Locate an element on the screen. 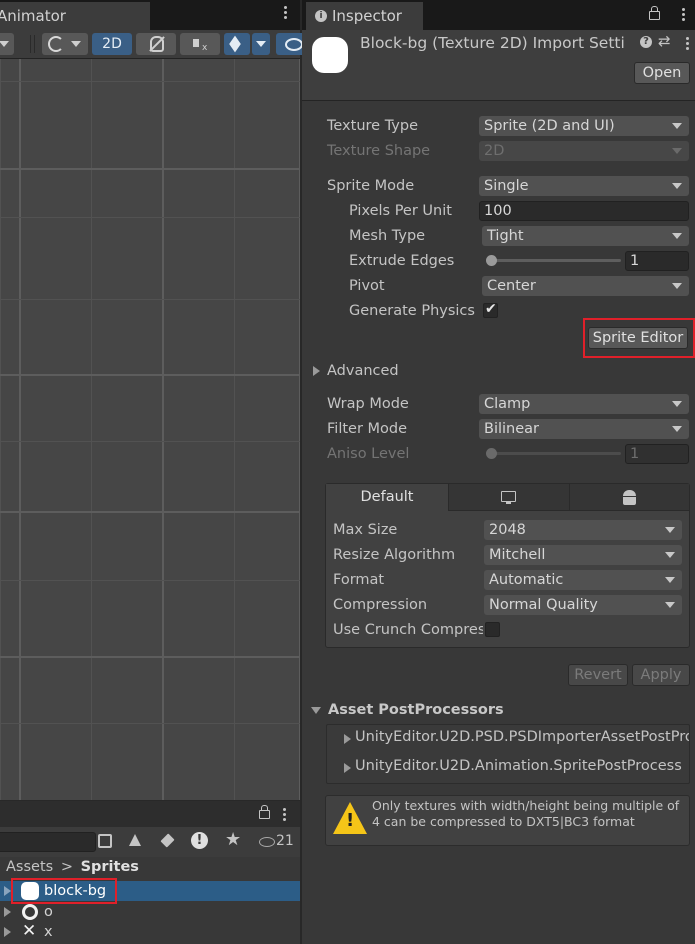  mesh-type-dropdown: Tight is located at coordinates (585, 236).